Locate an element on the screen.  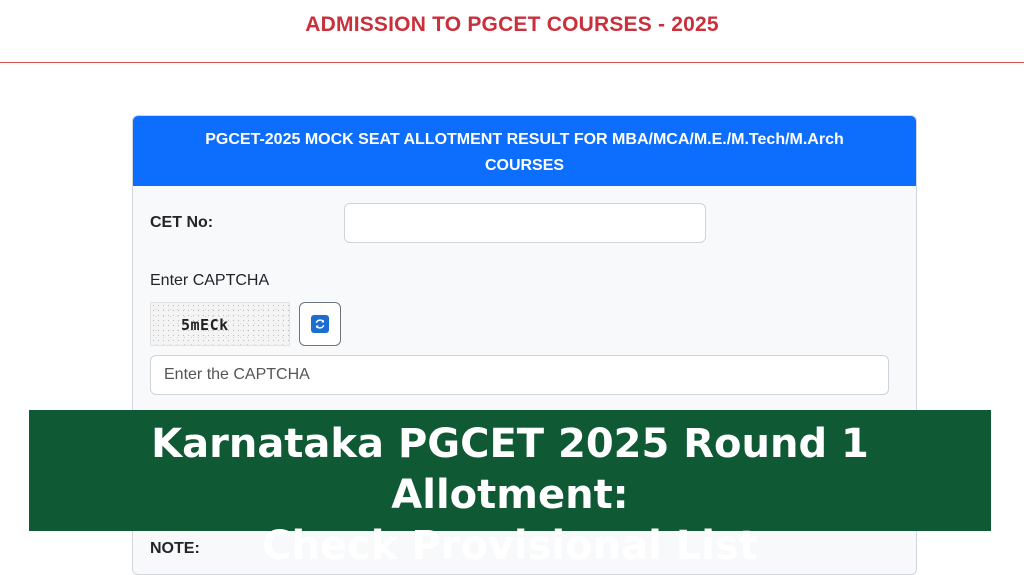
cet-no-label: CET No: is located at coordinates (182, 222).